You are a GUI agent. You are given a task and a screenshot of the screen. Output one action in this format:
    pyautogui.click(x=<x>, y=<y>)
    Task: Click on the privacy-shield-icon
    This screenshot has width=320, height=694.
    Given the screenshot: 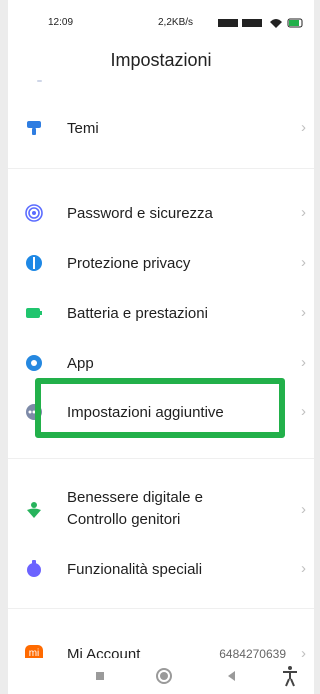 What is the action you would take?
    pyautogui.click(x=34, y=263)
    